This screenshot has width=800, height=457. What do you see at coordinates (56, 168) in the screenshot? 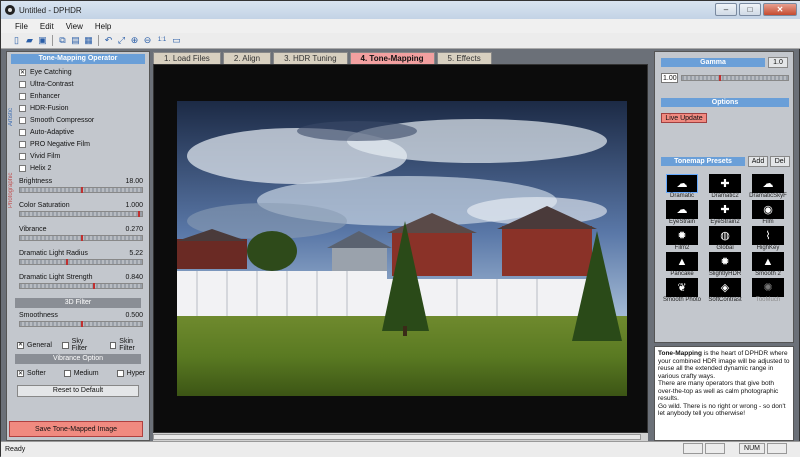
I see `operator-helix-2: Helix 2` at bounding box center [56, 168].